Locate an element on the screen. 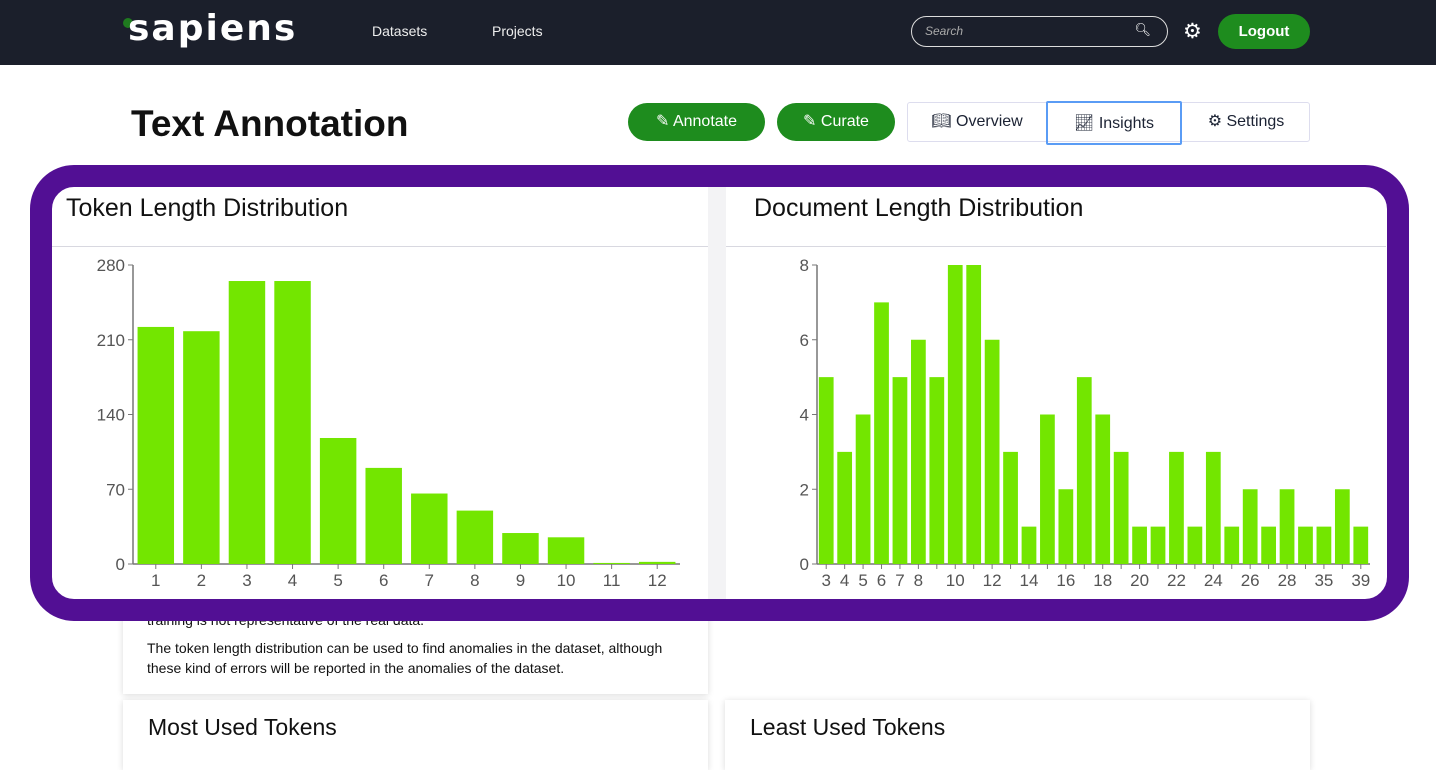 This screenshot has width=1436, height=770. x-tick-label: 6 is located at coordinates (881, 580).